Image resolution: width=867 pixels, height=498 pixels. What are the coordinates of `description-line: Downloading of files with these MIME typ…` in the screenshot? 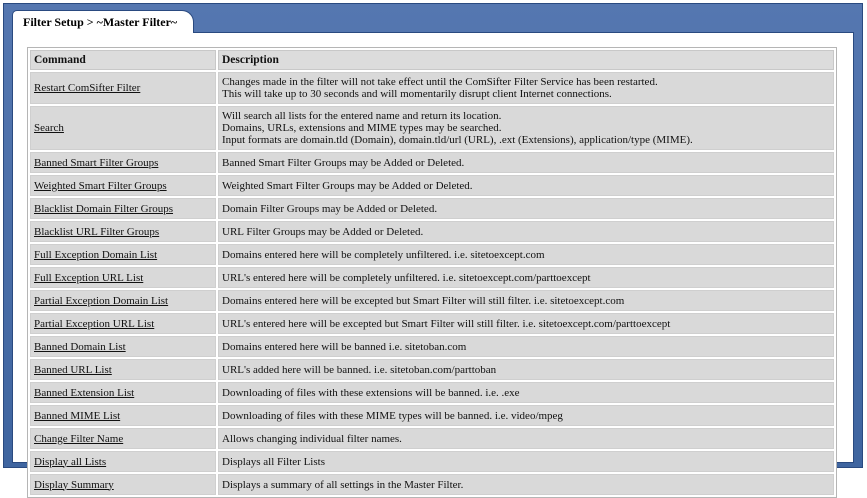 It's located at (392, 415).